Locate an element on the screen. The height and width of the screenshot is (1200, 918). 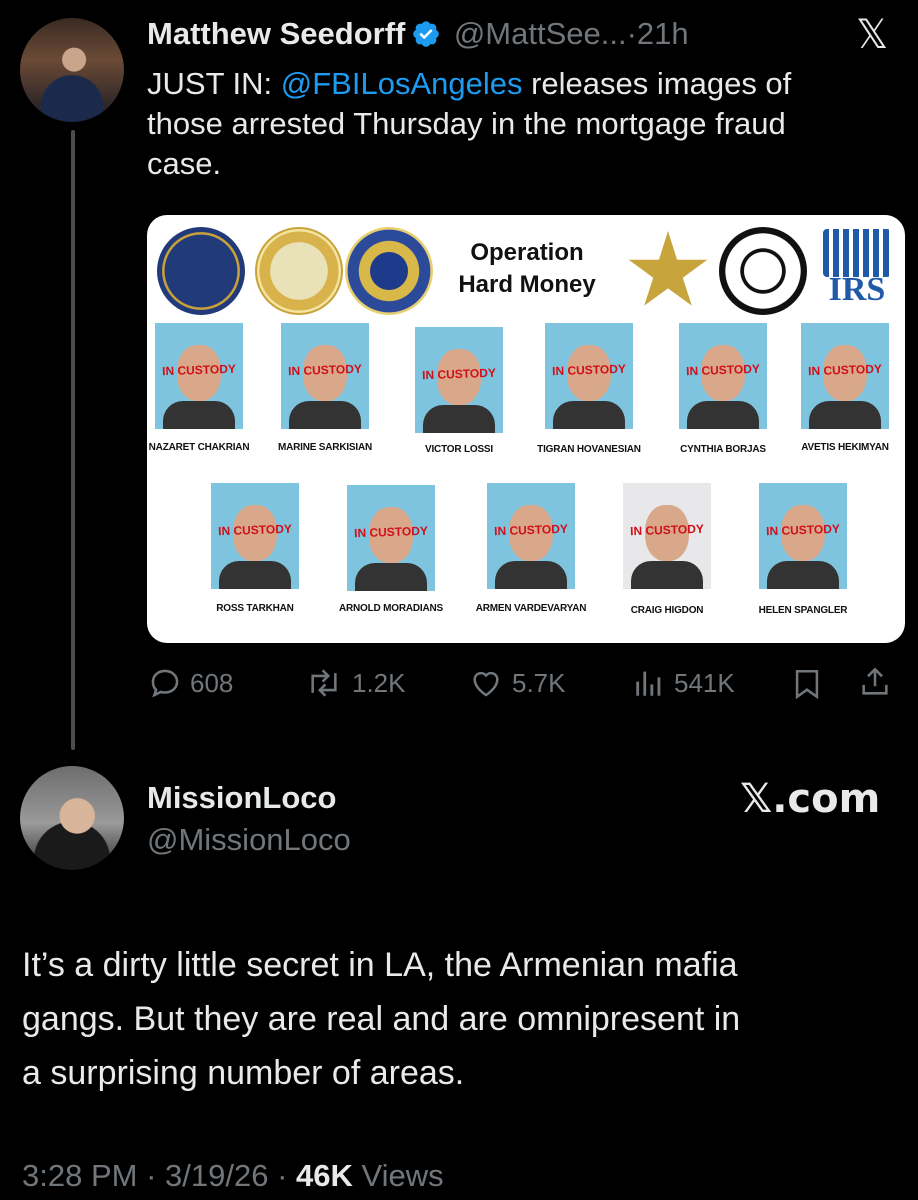
sheriff-star-icon is located at coordinates (668, 268).